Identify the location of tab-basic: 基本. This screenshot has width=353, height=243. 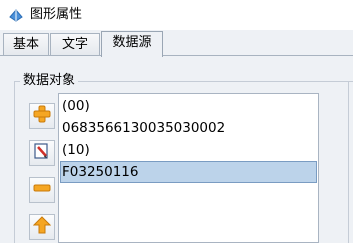
(26, 44).